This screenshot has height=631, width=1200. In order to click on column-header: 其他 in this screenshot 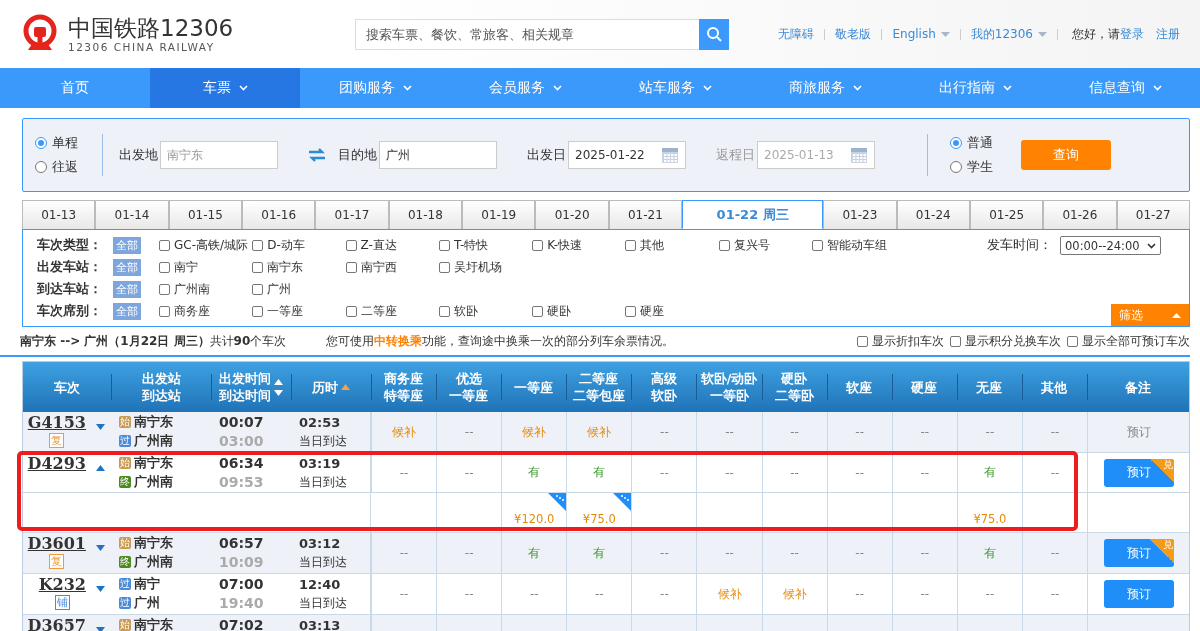, I will do `click(1054, 387)`.